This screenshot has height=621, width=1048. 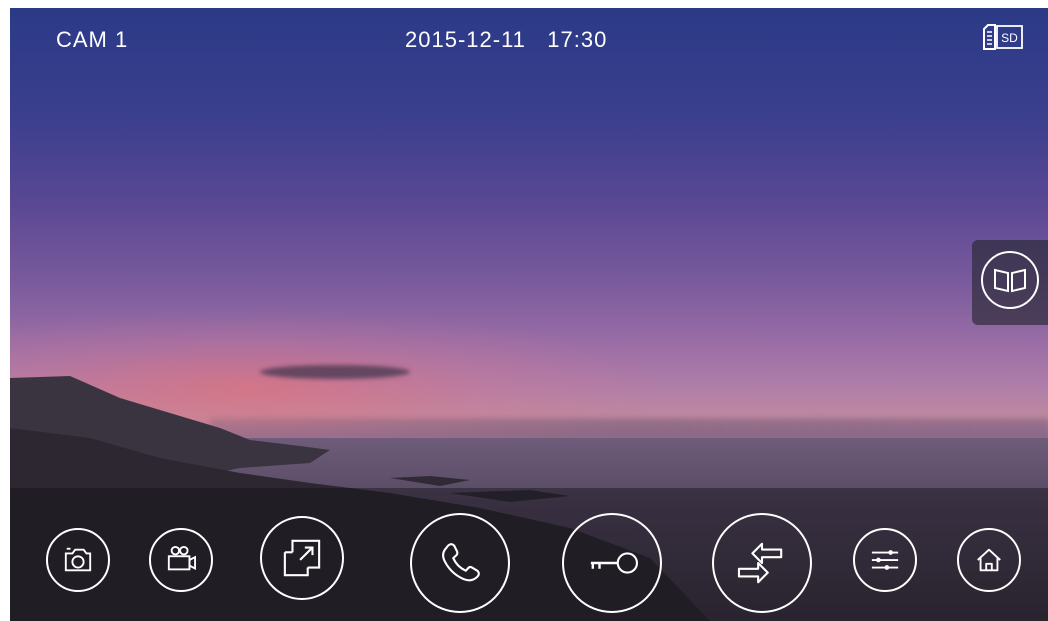 I want to click on key-icon, so click(x=614, y=563).